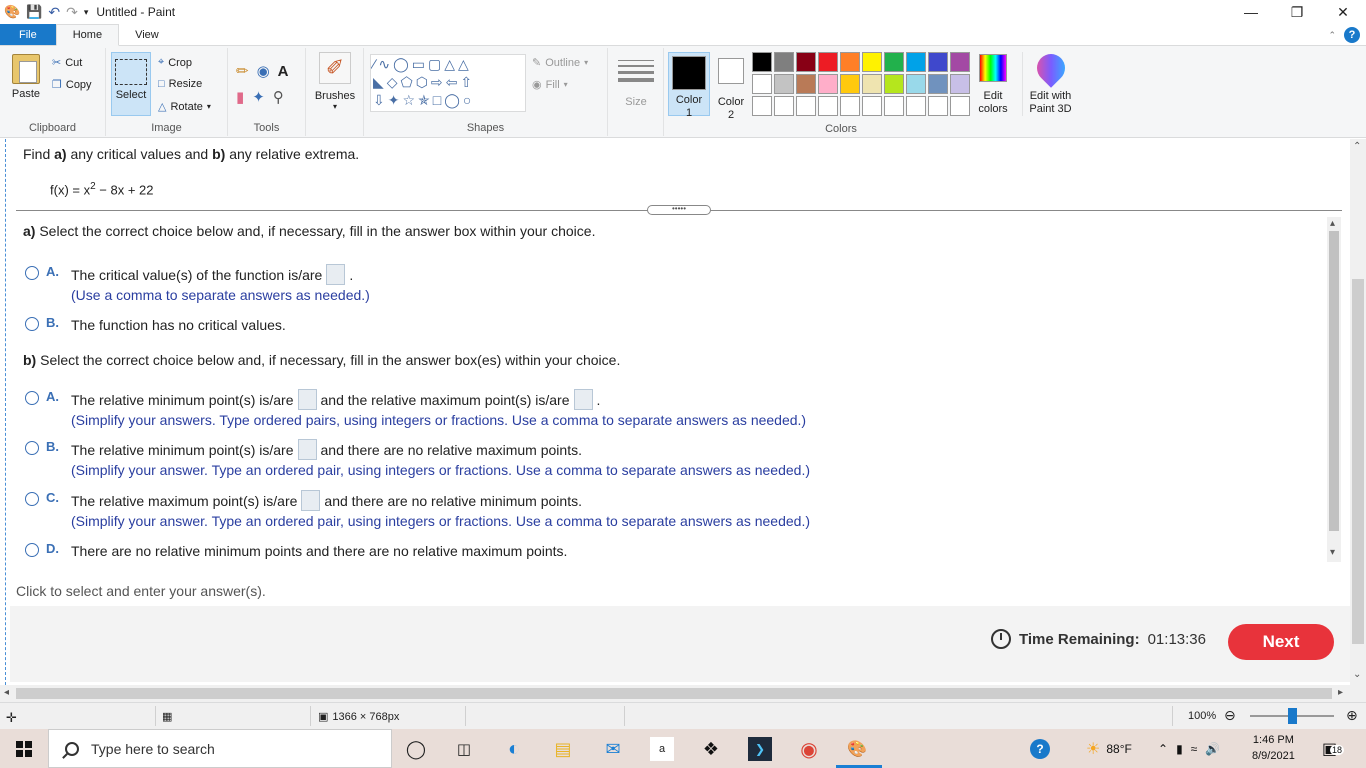 The height and width of the screenshot is (768, 1366). I want to click on paint-taskbar-icon: 🎨, so click(857, 749).